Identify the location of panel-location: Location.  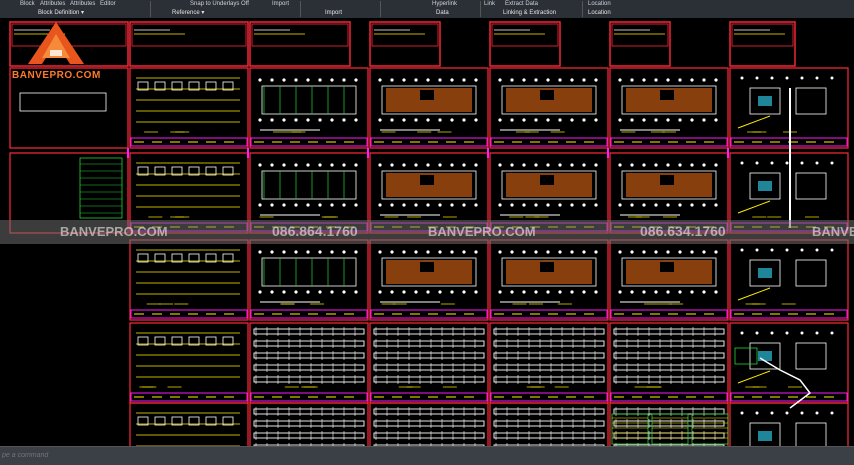
(599, 13).